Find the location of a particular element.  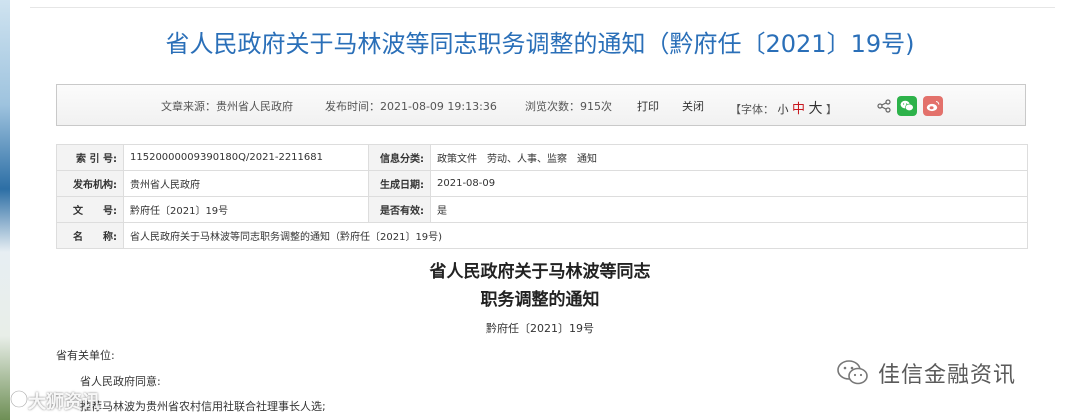

table-row: 发布机构: 贵州省人民政府 生成日期: 2021-08-09 is located at coordinates (542, 183).